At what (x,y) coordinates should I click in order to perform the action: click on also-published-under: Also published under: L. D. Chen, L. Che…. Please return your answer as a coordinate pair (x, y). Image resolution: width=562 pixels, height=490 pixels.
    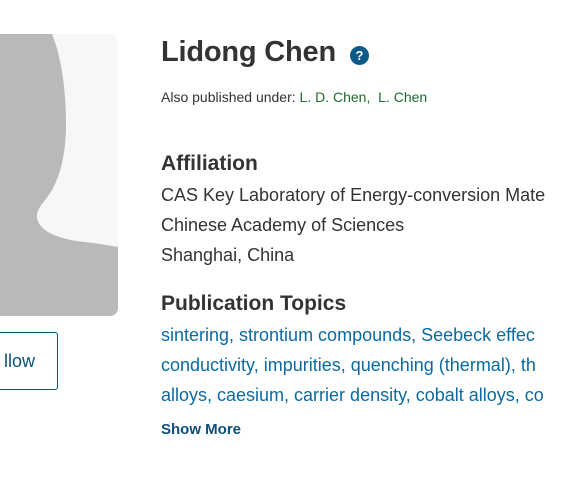
    Looking at the image, I should click on (294, 97).